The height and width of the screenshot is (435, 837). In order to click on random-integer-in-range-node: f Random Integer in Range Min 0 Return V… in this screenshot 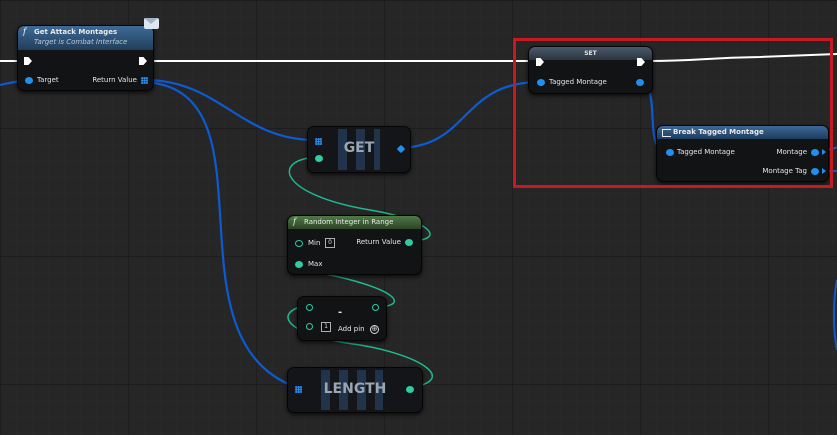, I will do `click(354, 245)`.